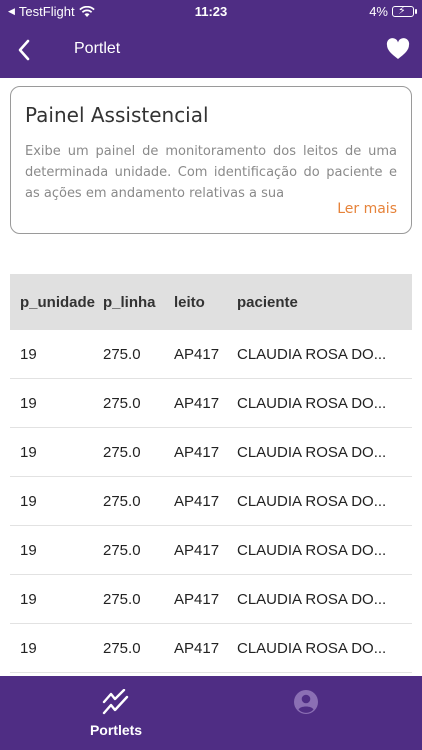 The image size is (422, 750). What do you see at coordinates (189, 302) in the screenshot?
I see `column-header-leito: leito` at bounding box center [189, 302].